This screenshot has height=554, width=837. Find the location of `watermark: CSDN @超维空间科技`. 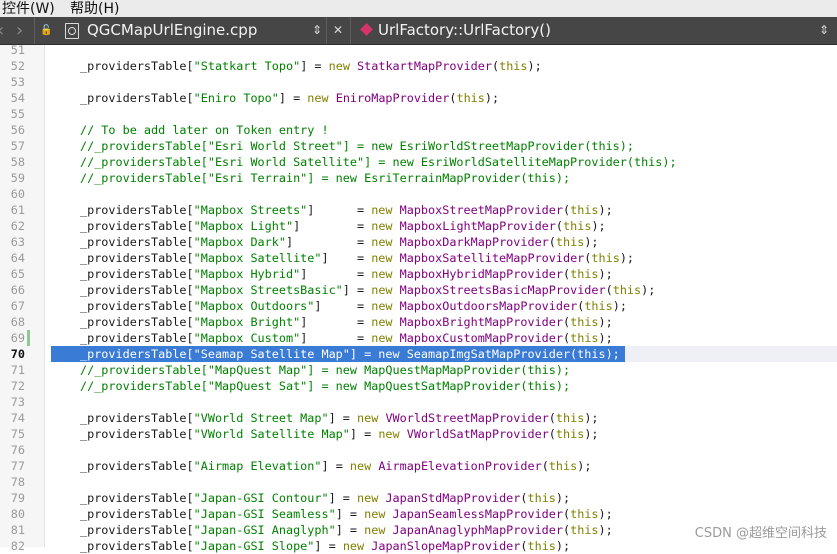

watermark: CSDN @超维空间科技 is located at coordinates (760, 533).